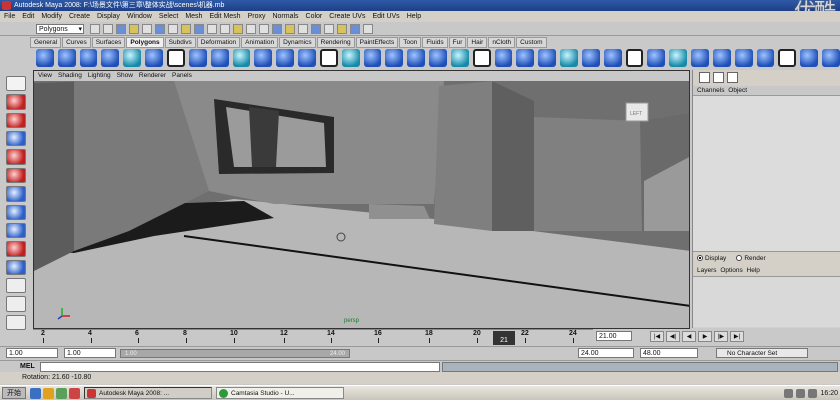 Image resolution: width=840 pixels, height=400 pixels. Describe the element at coordinates (328, 58) in the screenshot. I see `extract-icon` at that location.